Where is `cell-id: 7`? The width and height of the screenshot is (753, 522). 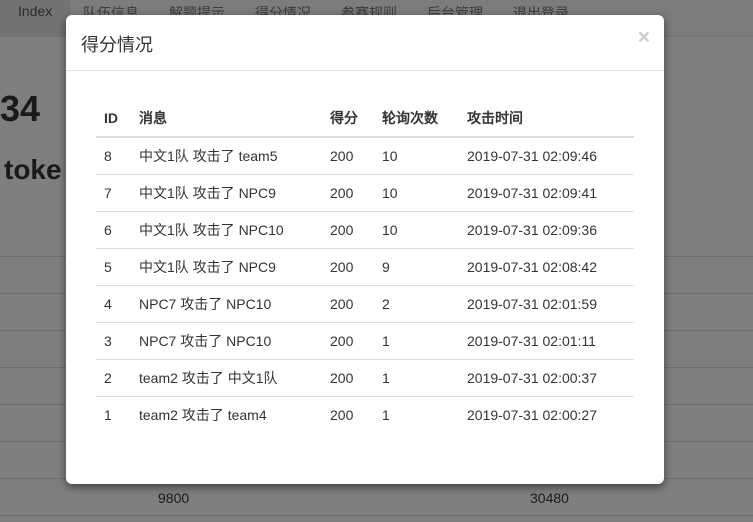
cell-id: 7 is located at coordinates (113, 193).